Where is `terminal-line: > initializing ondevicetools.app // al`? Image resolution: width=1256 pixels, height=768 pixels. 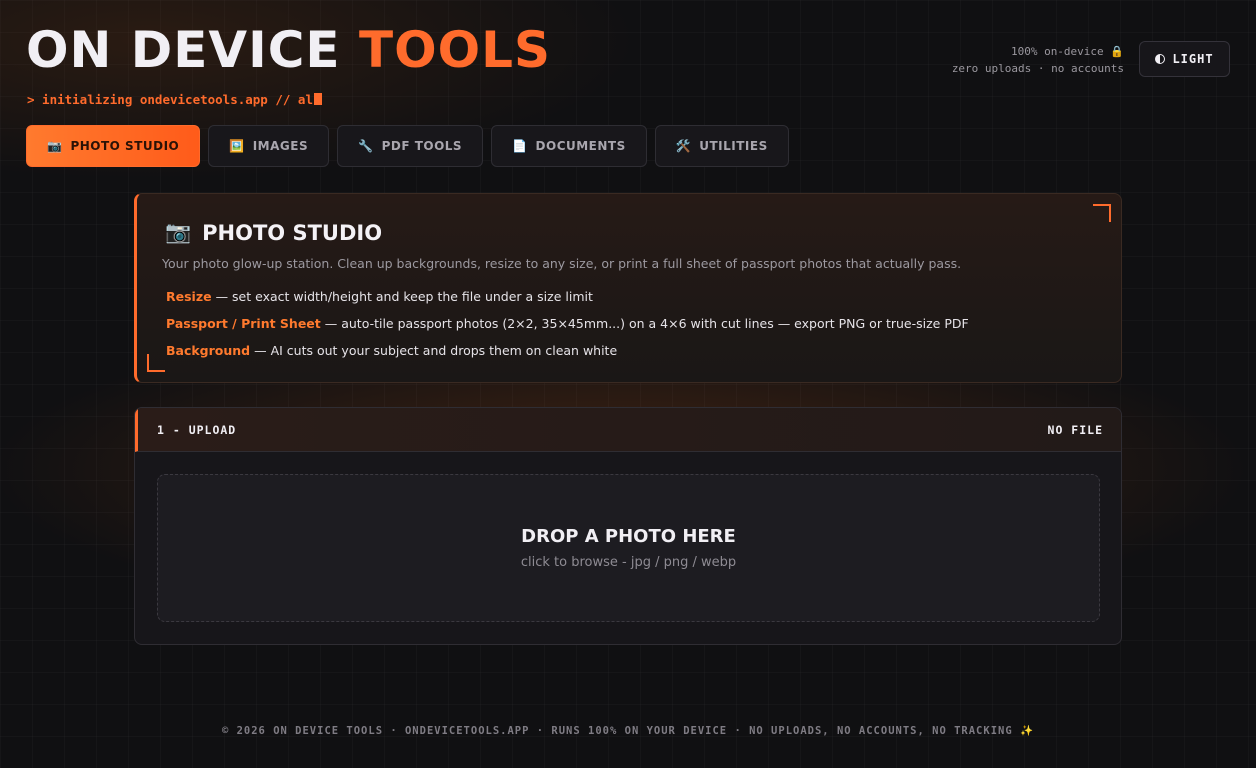 terminal-line: > initializing ondevicetools.app // al is located at coordinates (174, 99).